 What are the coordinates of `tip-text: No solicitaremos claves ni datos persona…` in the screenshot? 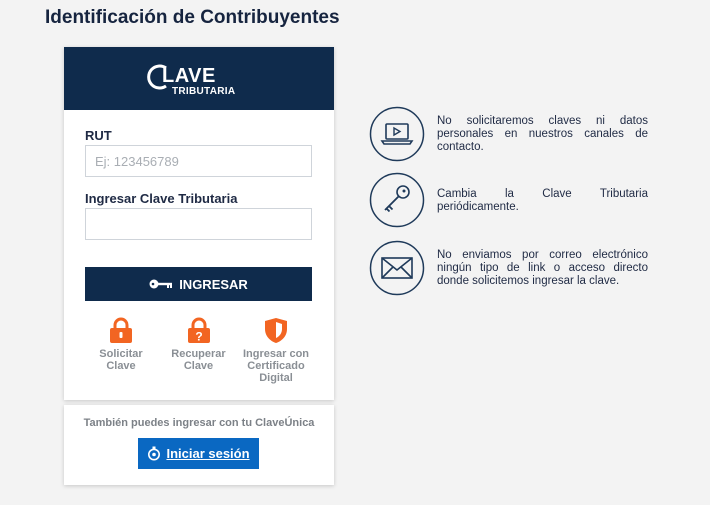 It's located at (542, 134).